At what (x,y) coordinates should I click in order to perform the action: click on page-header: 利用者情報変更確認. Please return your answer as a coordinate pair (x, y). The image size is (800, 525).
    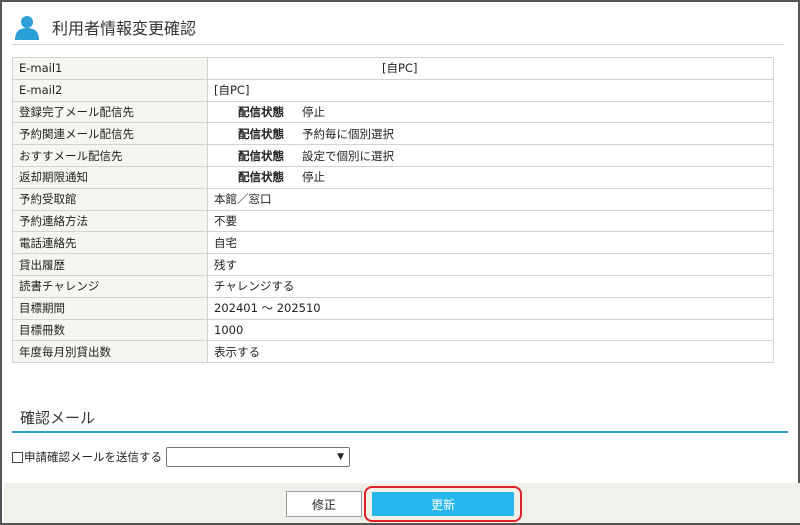
    Looking at the image, I should click on (398, 27).